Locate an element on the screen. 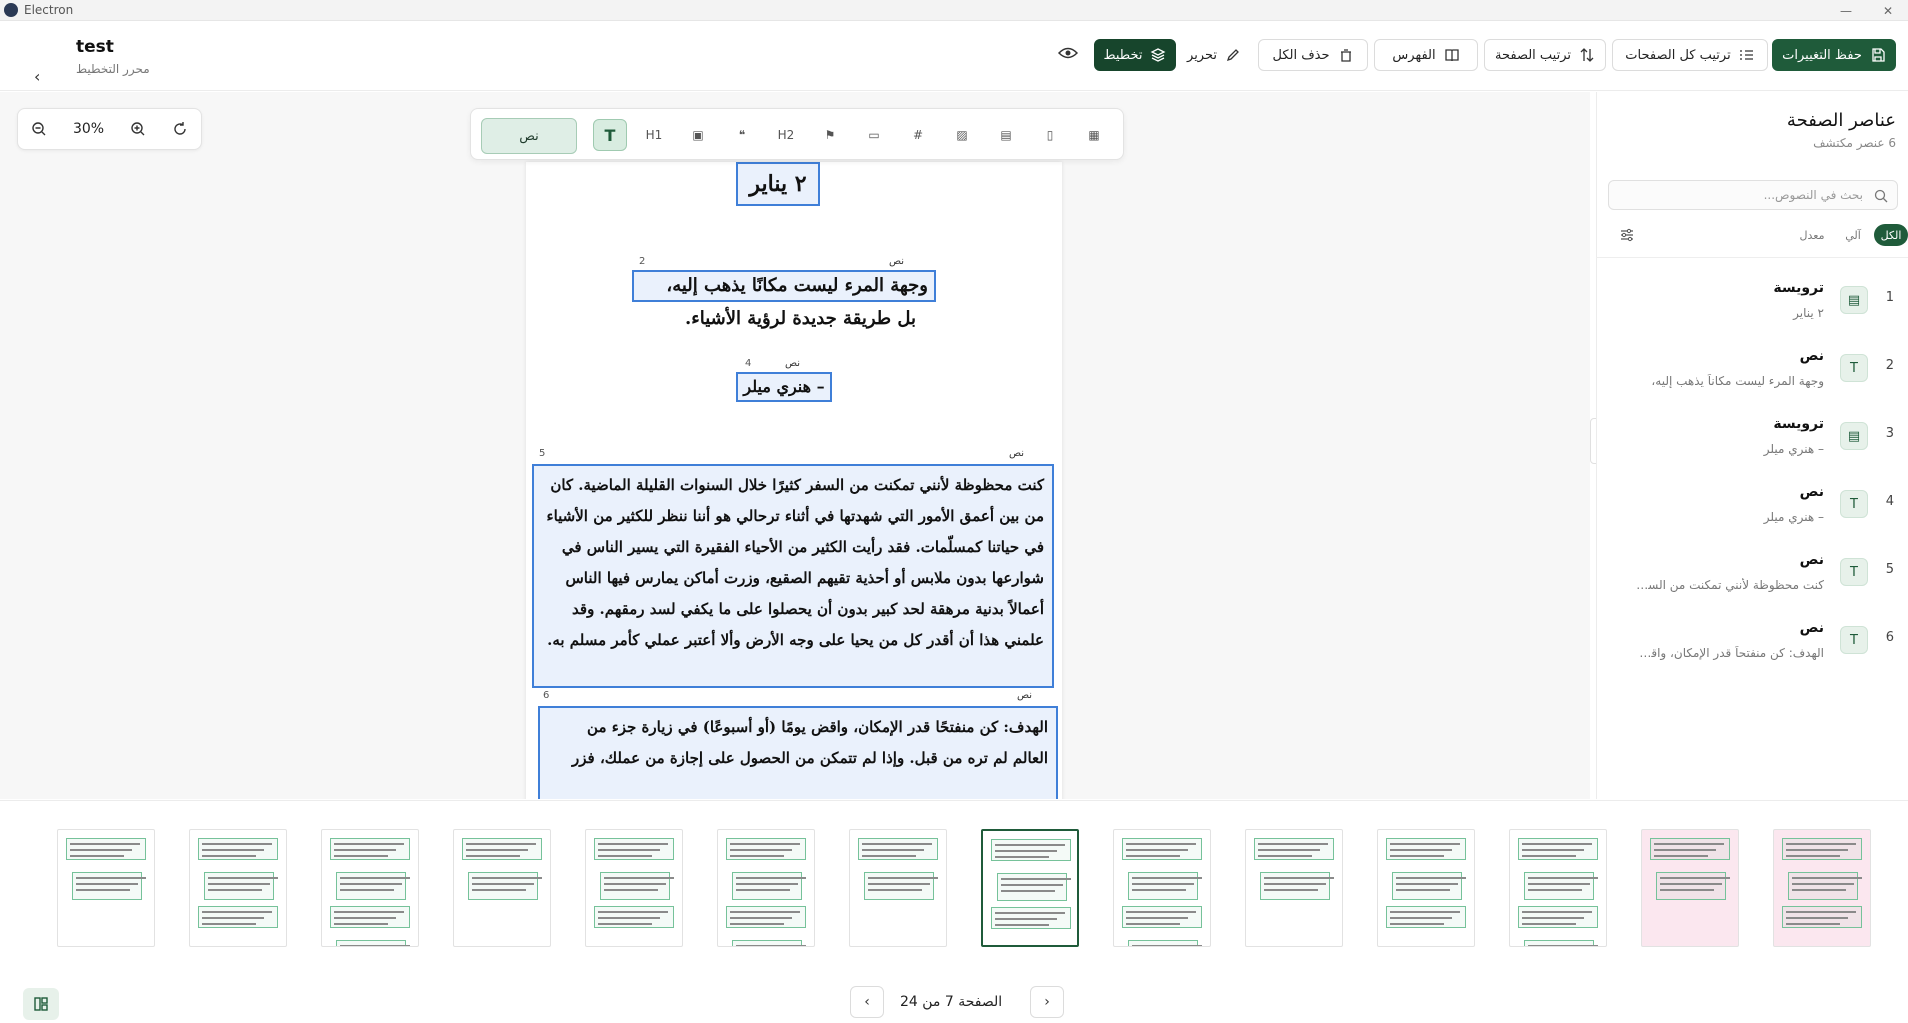  book-tool-icon: ▤ is located at coordinates (1006, 135).